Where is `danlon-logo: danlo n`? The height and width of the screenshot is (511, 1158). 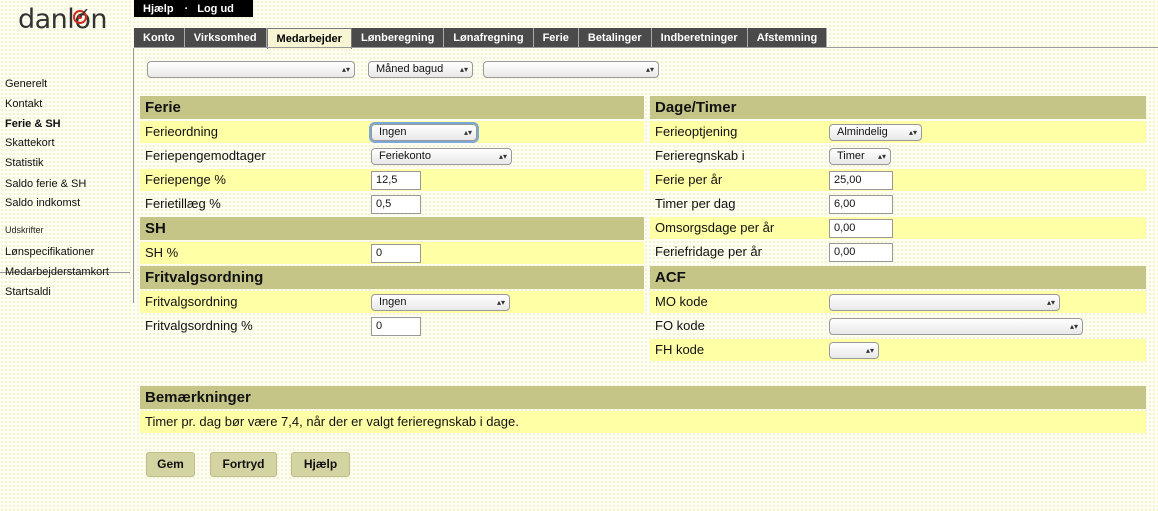 danlon-logo: danlo n is located at coordinates (62, 19).